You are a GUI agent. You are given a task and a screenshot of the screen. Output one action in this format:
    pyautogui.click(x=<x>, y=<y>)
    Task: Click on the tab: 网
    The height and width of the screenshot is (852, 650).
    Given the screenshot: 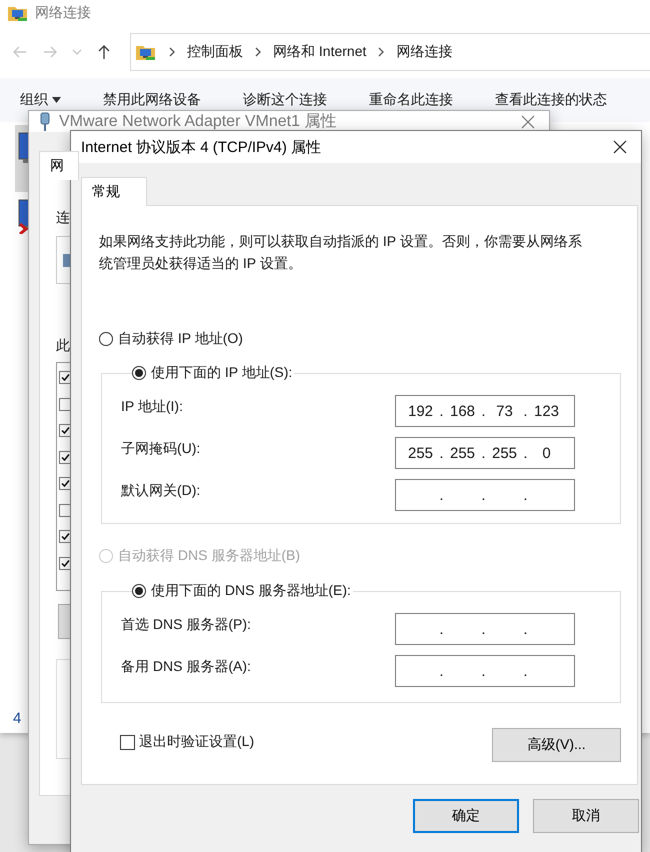 What is the action you would take?
    pyautogui.click(x=59, y=165)
    